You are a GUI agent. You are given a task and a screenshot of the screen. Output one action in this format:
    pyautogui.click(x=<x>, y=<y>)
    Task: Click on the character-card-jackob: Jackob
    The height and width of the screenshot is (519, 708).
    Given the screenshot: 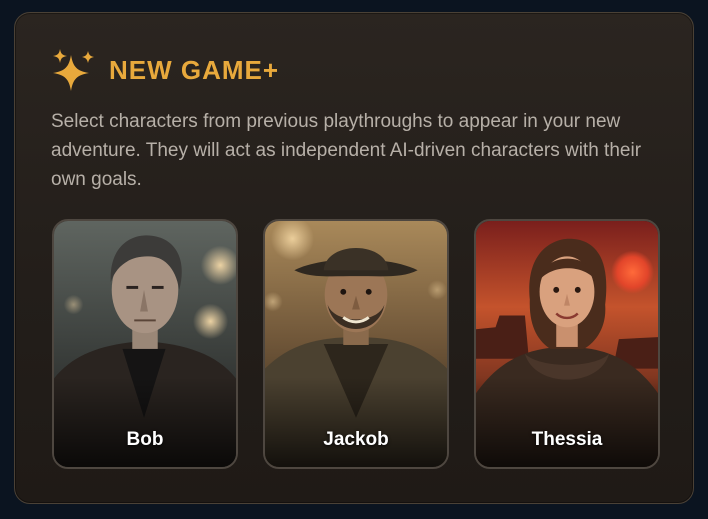 What is the action you would take?
    pyautogui.click(x=356, y=344)
    